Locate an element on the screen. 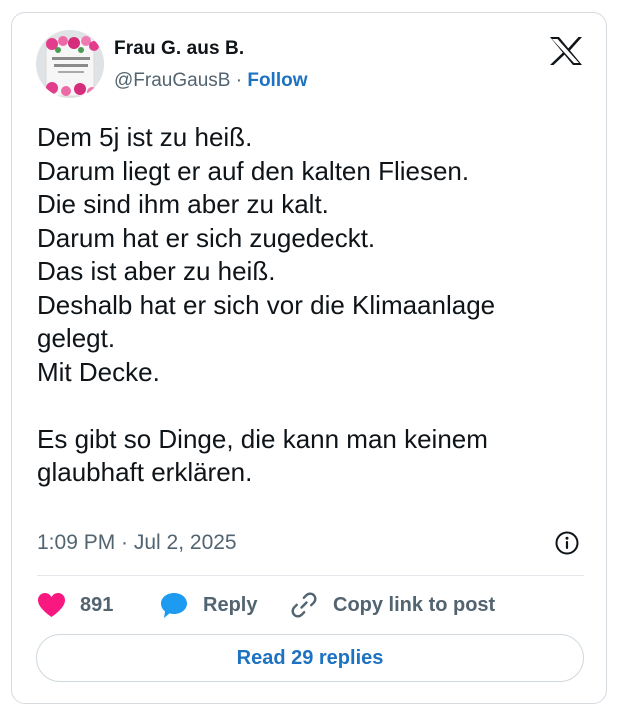 This screenshot has height=718, width=620. action-bar: 891 Reply Copy link to post is located at coordinates (310, 605).